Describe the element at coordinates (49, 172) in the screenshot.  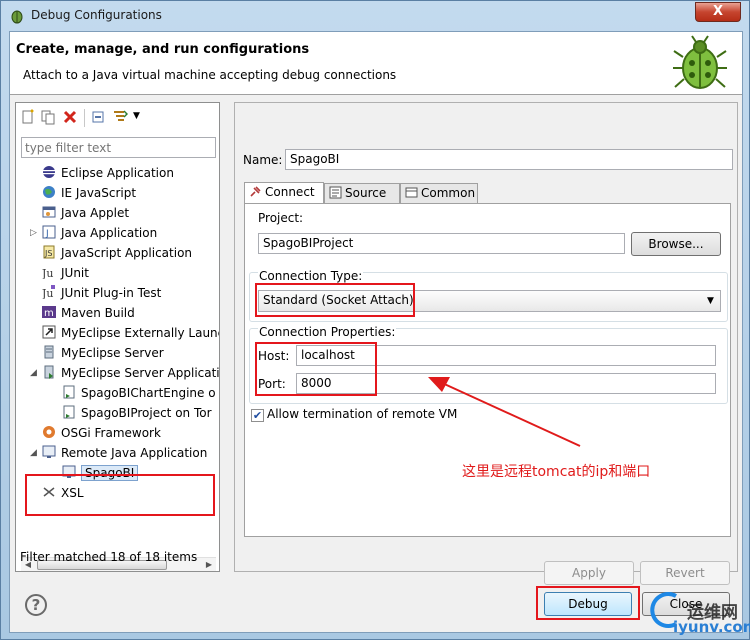
I see `eclipse-icon` at that location.